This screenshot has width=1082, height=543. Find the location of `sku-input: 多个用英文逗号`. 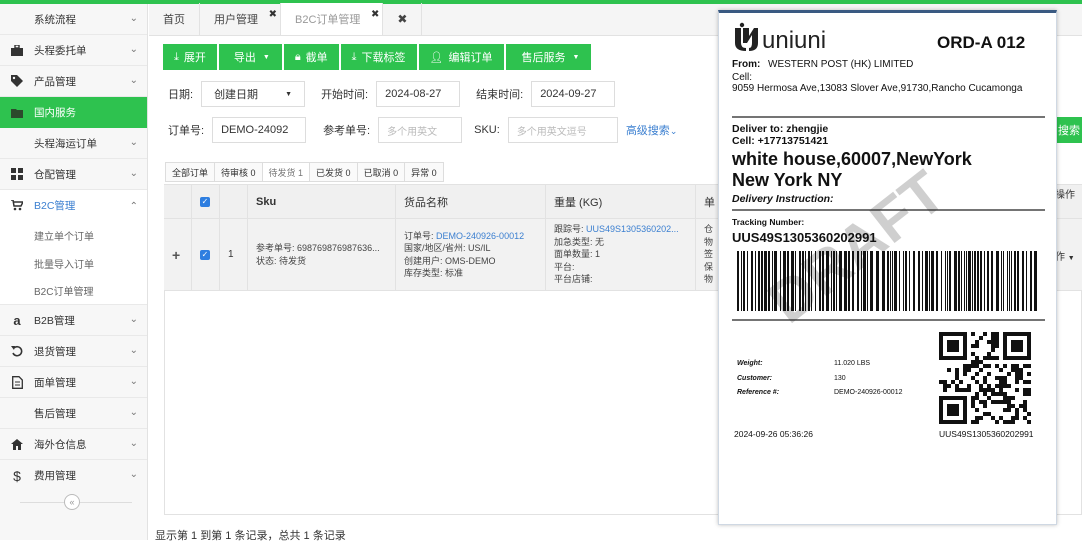

sku-input: 多个用英文逗号 is located at coordinates (562, 130).